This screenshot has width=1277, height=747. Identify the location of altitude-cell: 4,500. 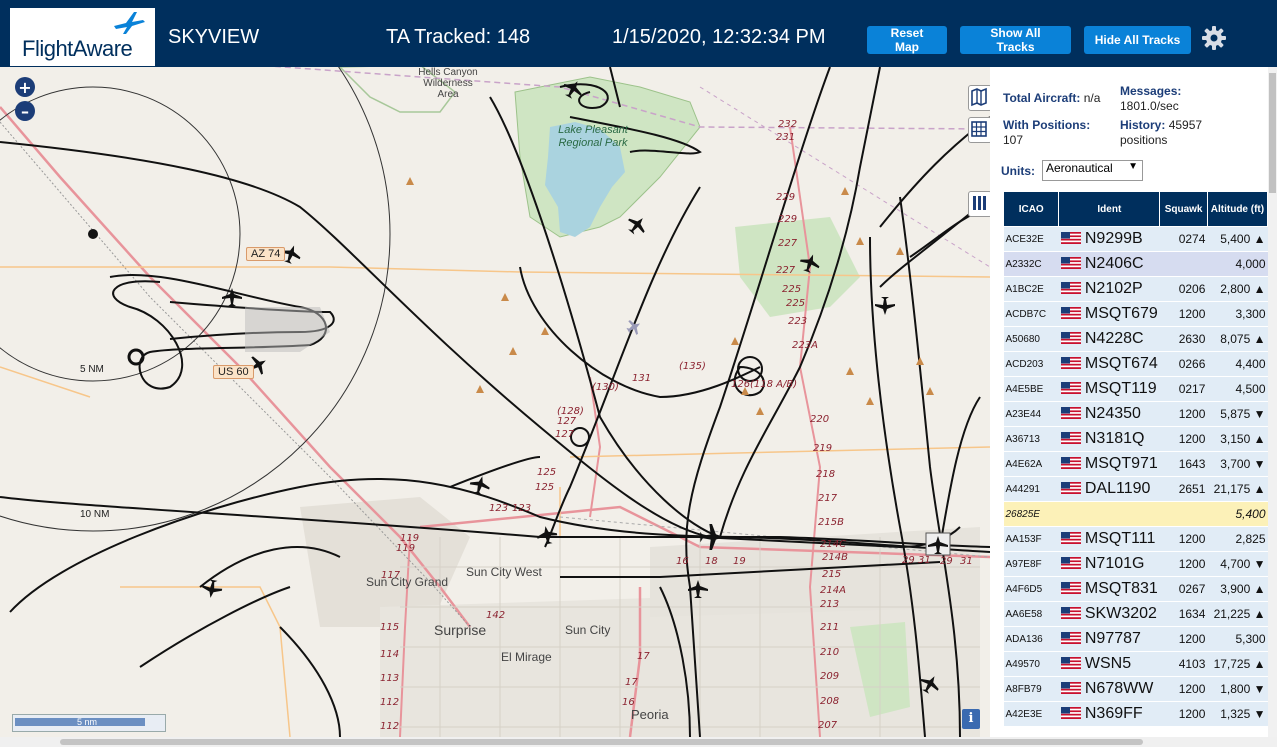
(1237, 389).